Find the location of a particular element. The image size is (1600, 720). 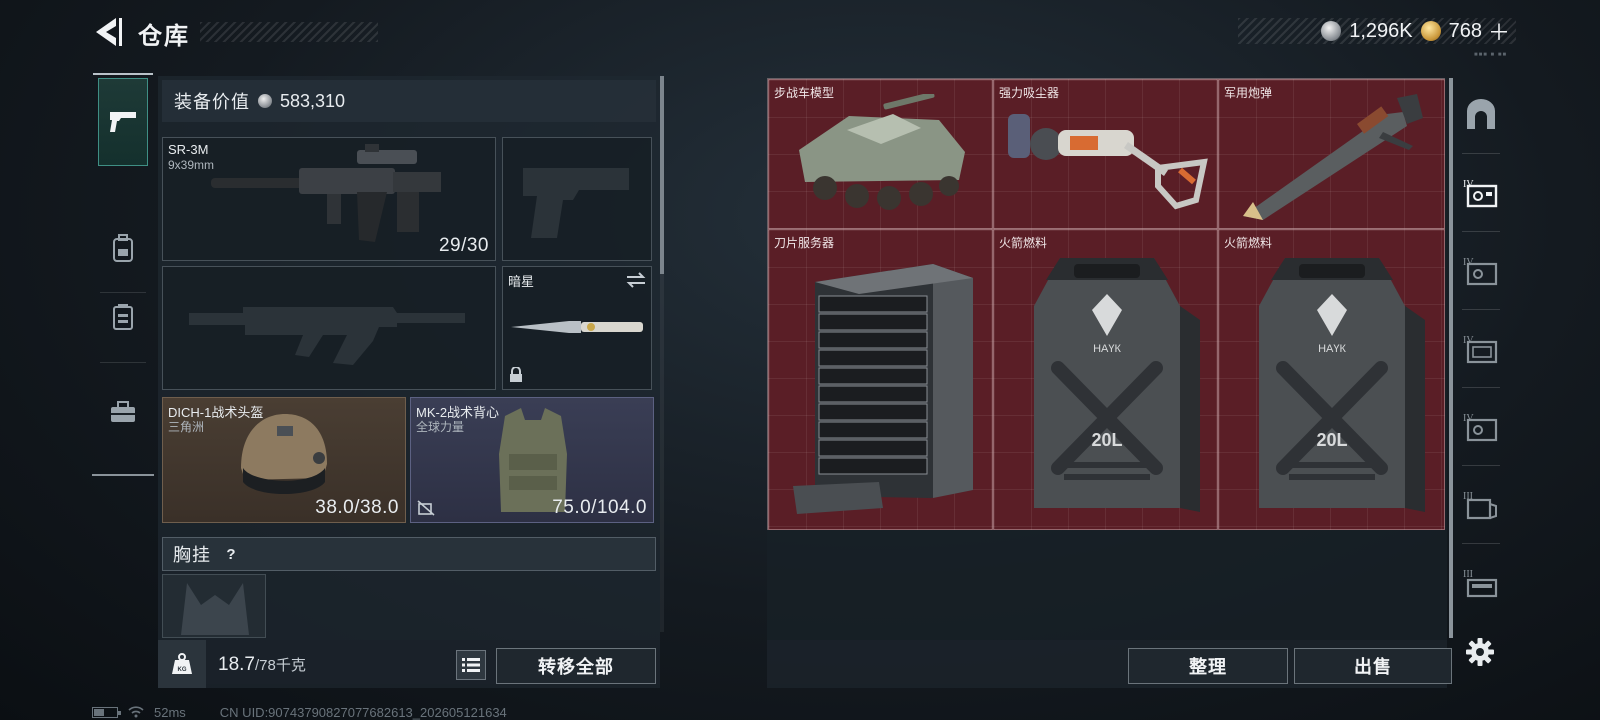

item-rocket-fuel-2: 火箭燃料 НАҮК 20L is located at coordinates (1331, 379).